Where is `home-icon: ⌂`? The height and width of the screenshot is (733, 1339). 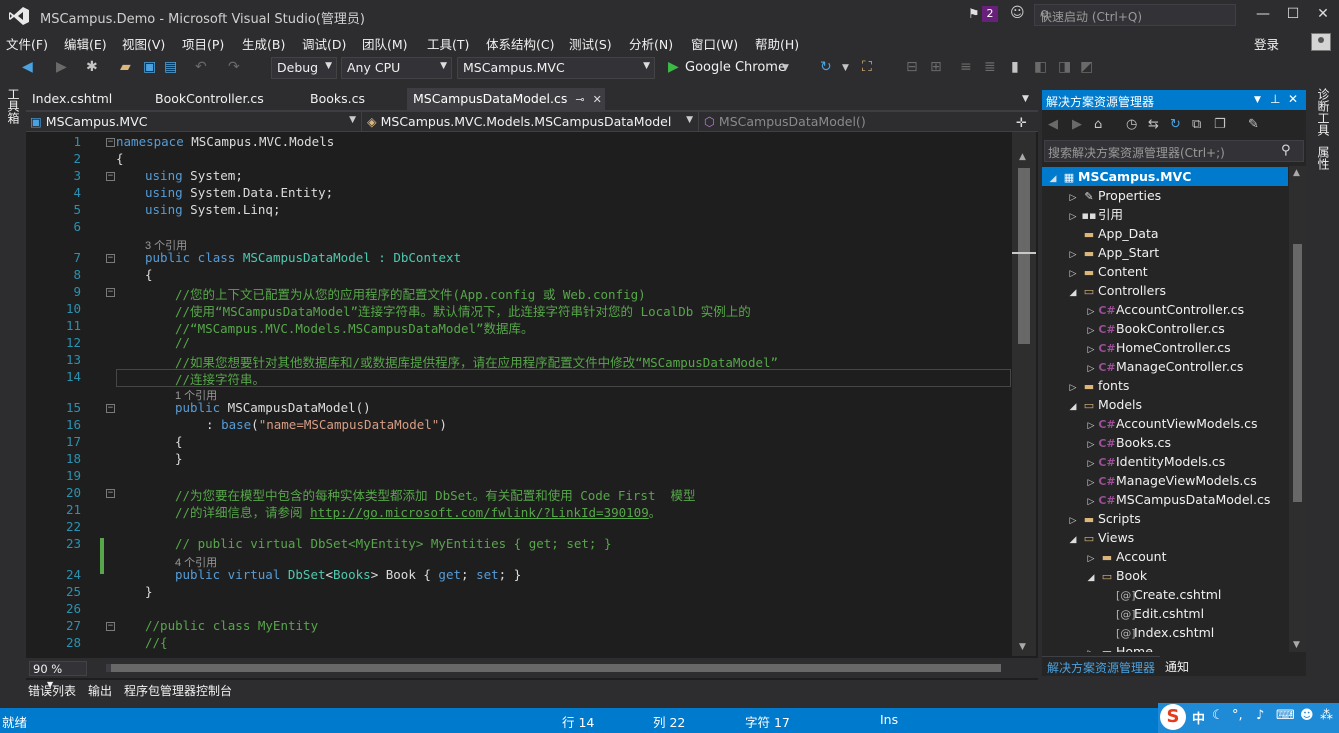
home-icon: ⌂ is located at coordinates (1098, 124).